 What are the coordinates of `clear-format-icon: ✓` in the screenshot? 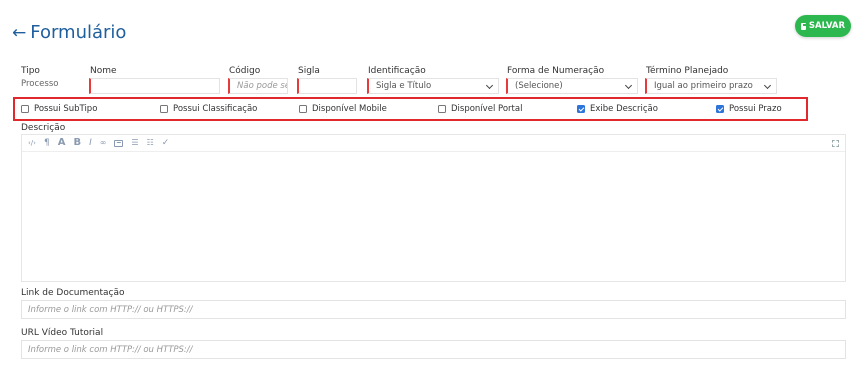 It's located at (166, 143).